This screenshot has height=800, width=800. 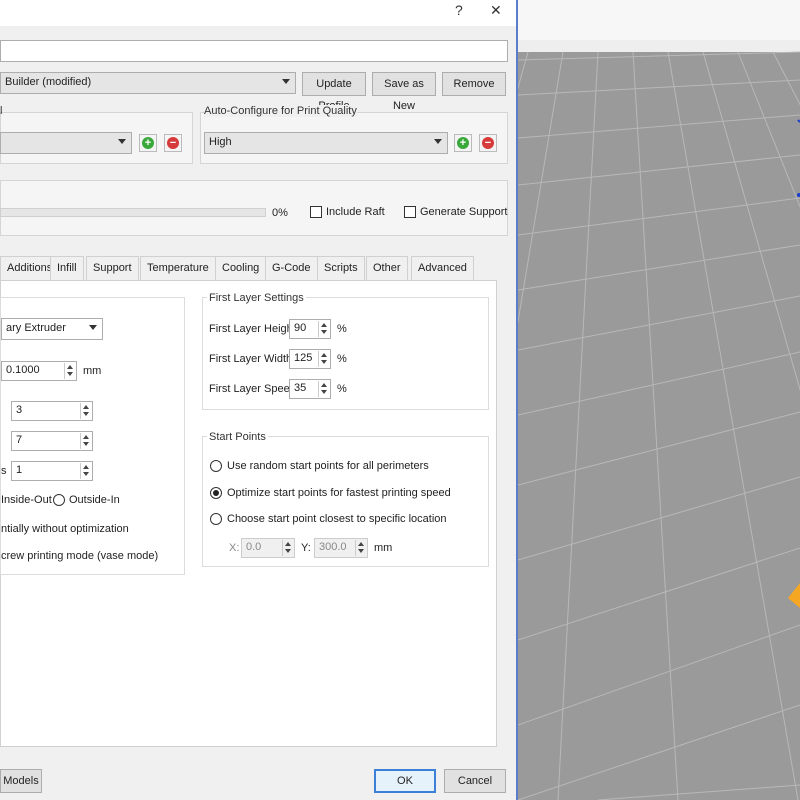 I want to click on profile-name-input, so click(x=254, y=51).